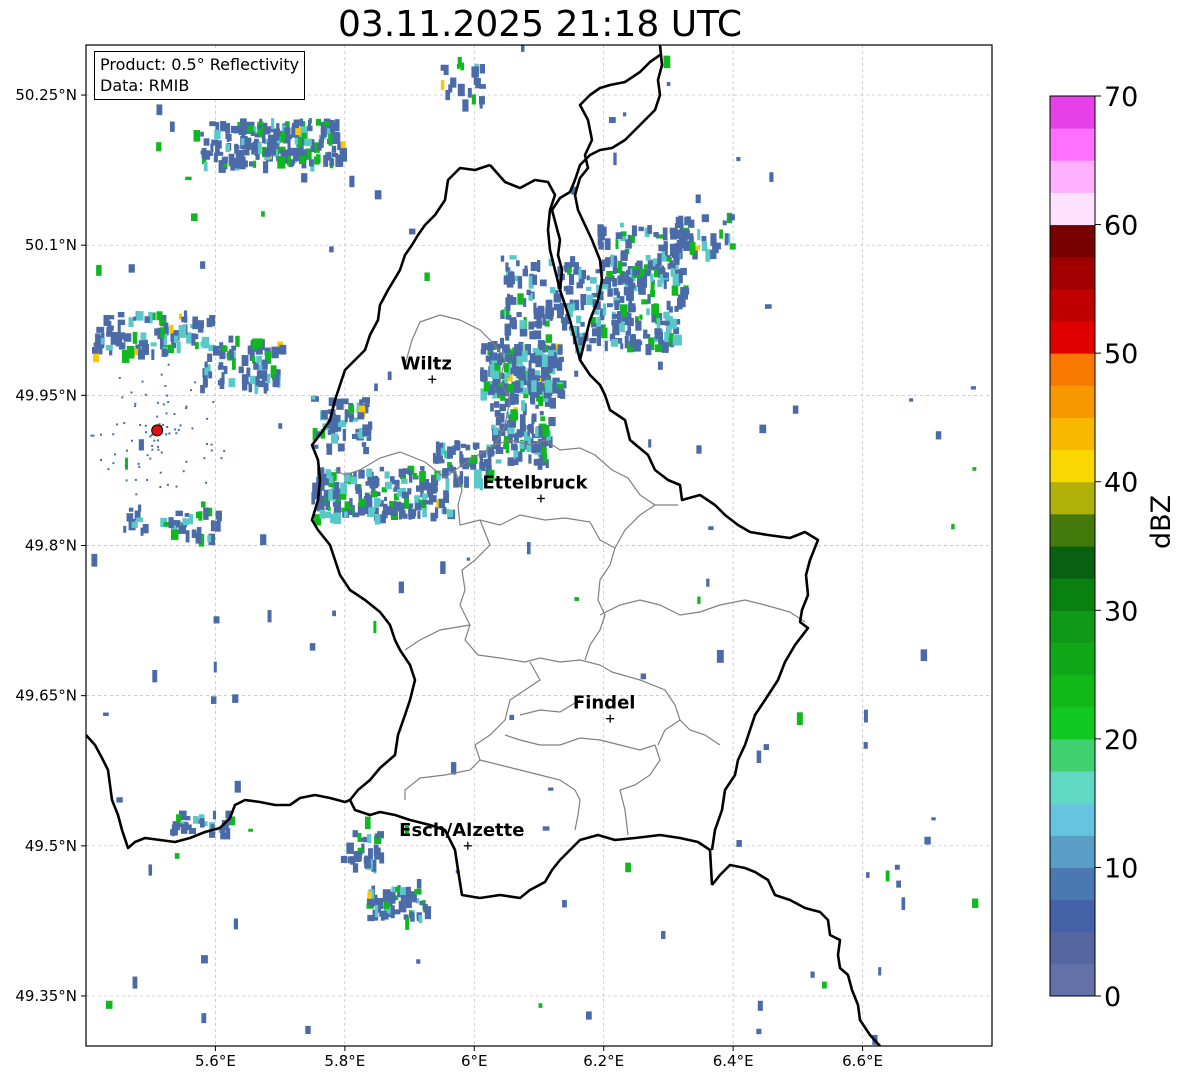 The height and width of the screenshot is (1081, 1184). Describe the element at coordinates (51, 245) in the screenshot. I see `y-tick-label: 50.1°N` at that location.